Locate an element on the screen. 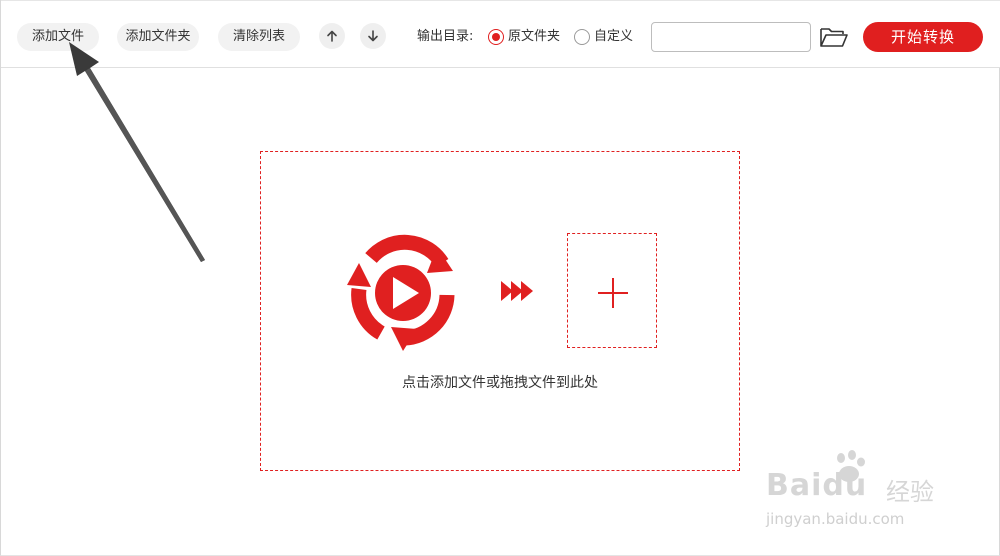 This screenshot has width=1000, height=556. radio-original-folder-label: 原文件夹 is located at coordinates (534, 37).